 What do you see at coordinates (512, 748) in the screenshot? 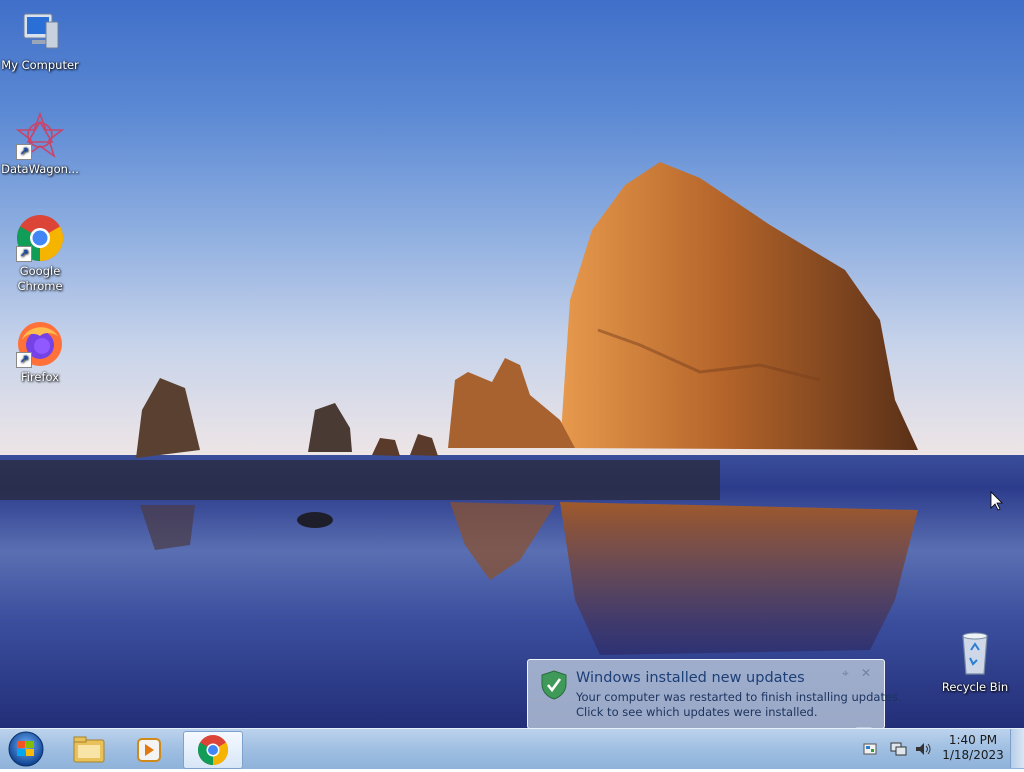
I see `taskbar` at bounding box center [512, 748].